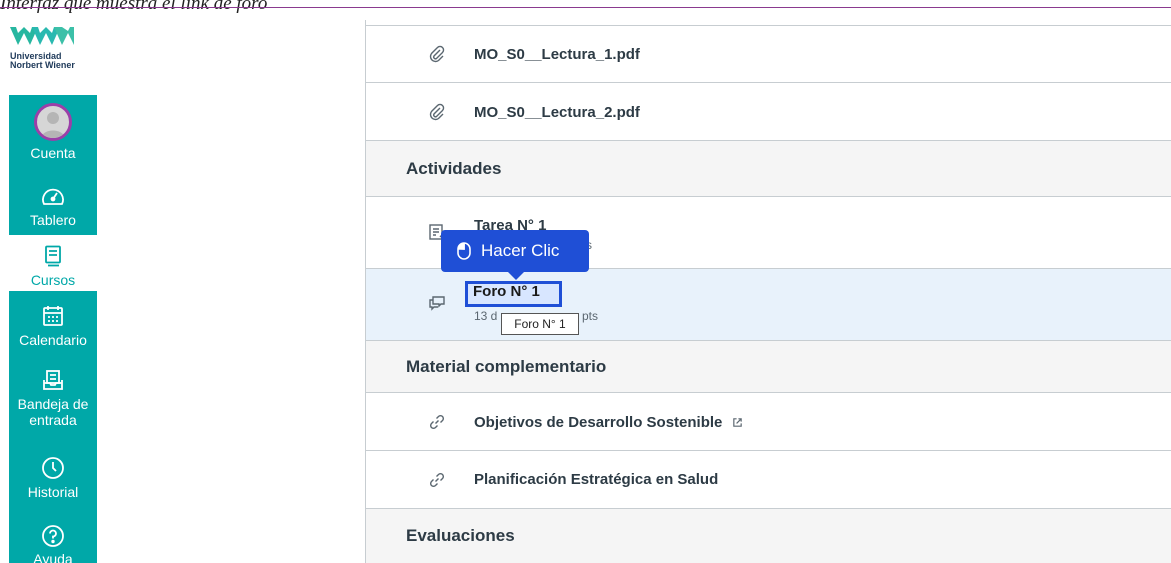 This screenshot has width=1171, height=563. I want to click on module-header-material: Material complementario, so click(768, 366).